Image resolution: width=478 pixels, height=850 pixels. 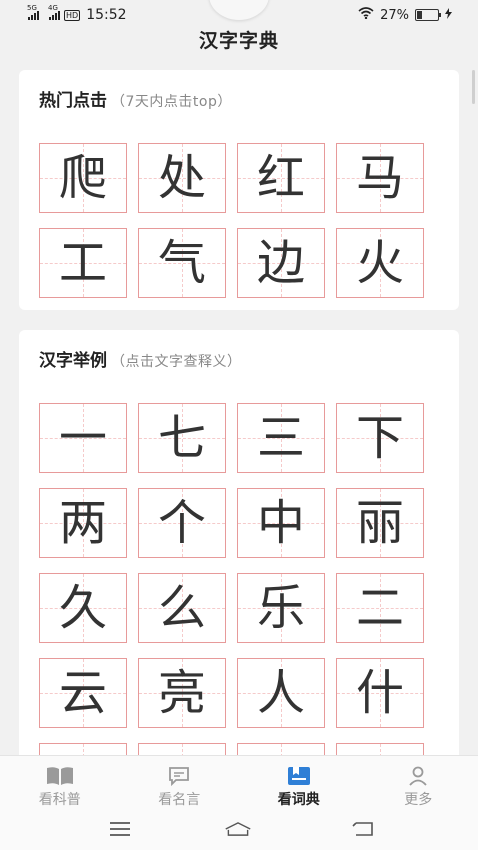 What do you see at coordinates (54, 12) in the screenshot?
I see `signal-icon-2: 4G` at bounding box center [54, 12].